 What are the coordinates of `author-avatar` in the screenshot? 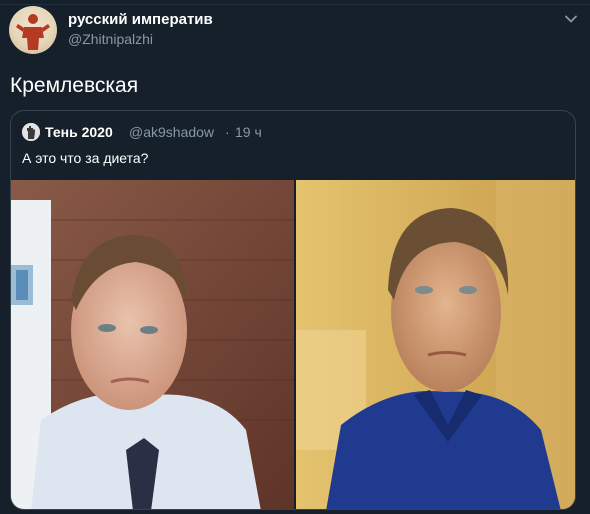 It's located at (33, 30).